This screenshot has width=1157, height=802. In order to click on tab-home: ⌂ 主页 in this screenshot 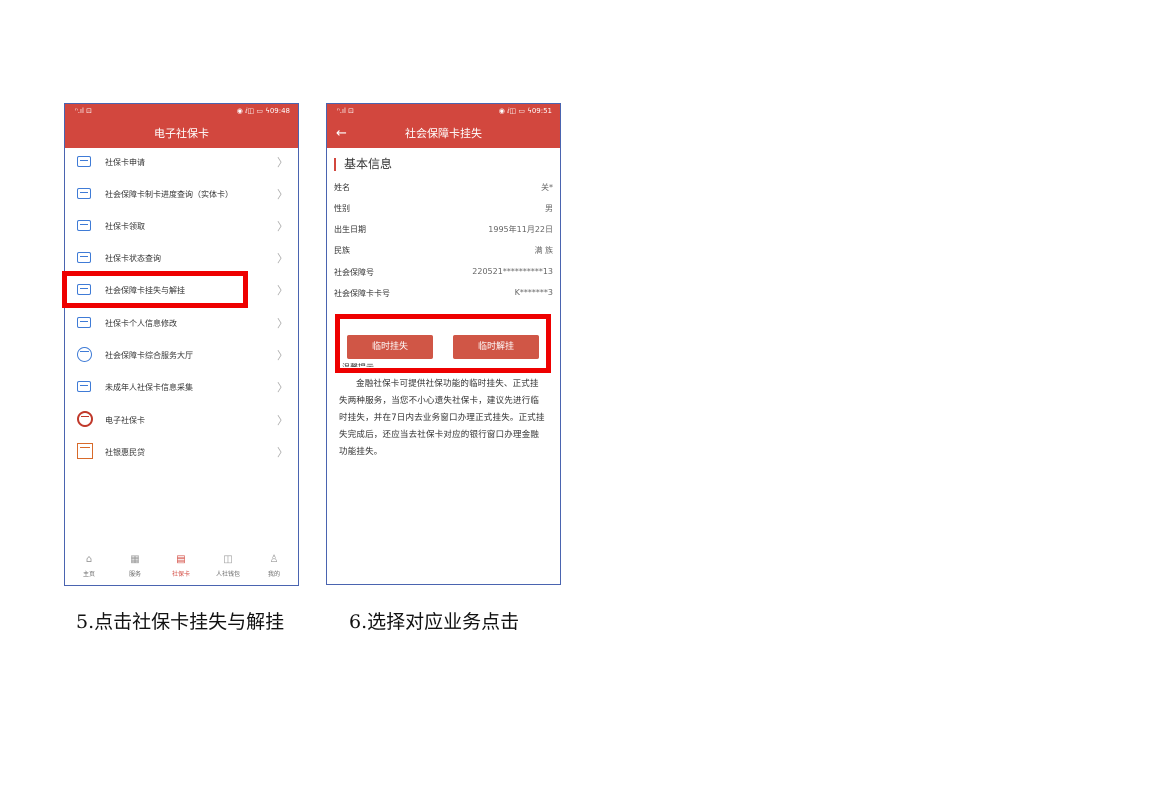, I will do `click(89, 565)`.